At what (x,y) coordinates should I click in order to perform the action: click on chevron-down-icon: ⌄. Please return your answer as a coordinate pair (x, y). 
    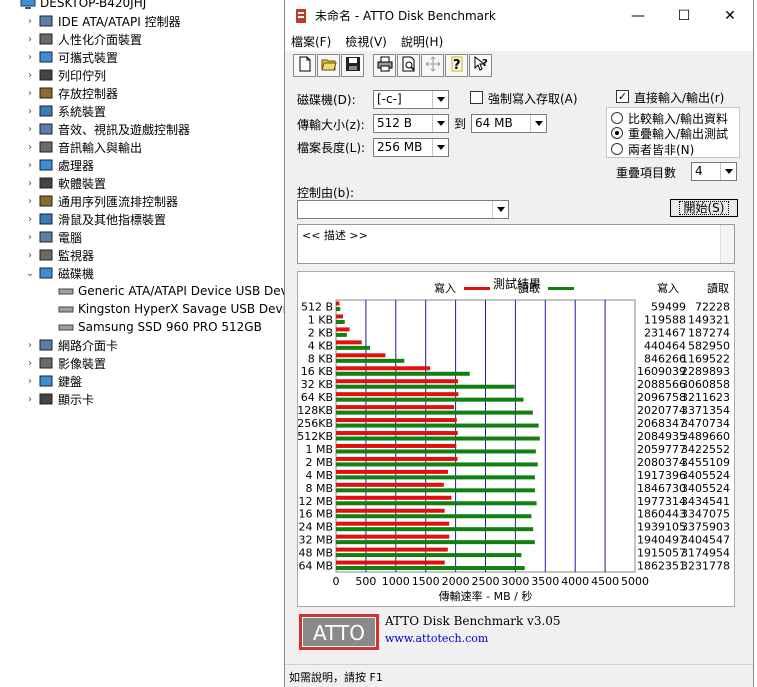
    Looking at the image, I should click on (30, 273).